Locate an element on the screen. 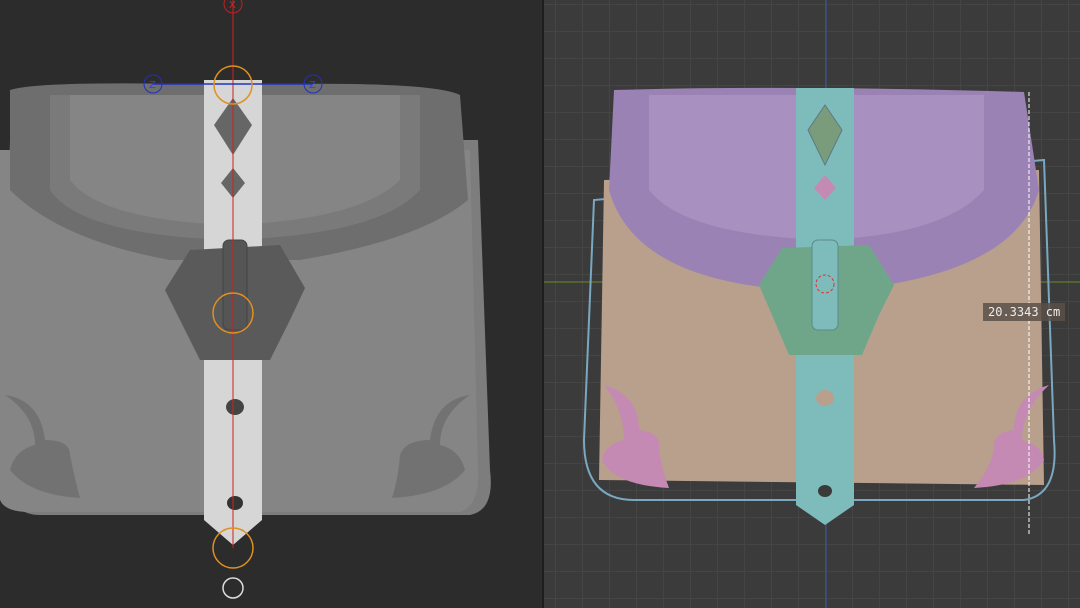 Image resolution: width=1080 pixels, height=608 pixels. gizmo-z-right-label: Z is located at coordinates (312, 85).